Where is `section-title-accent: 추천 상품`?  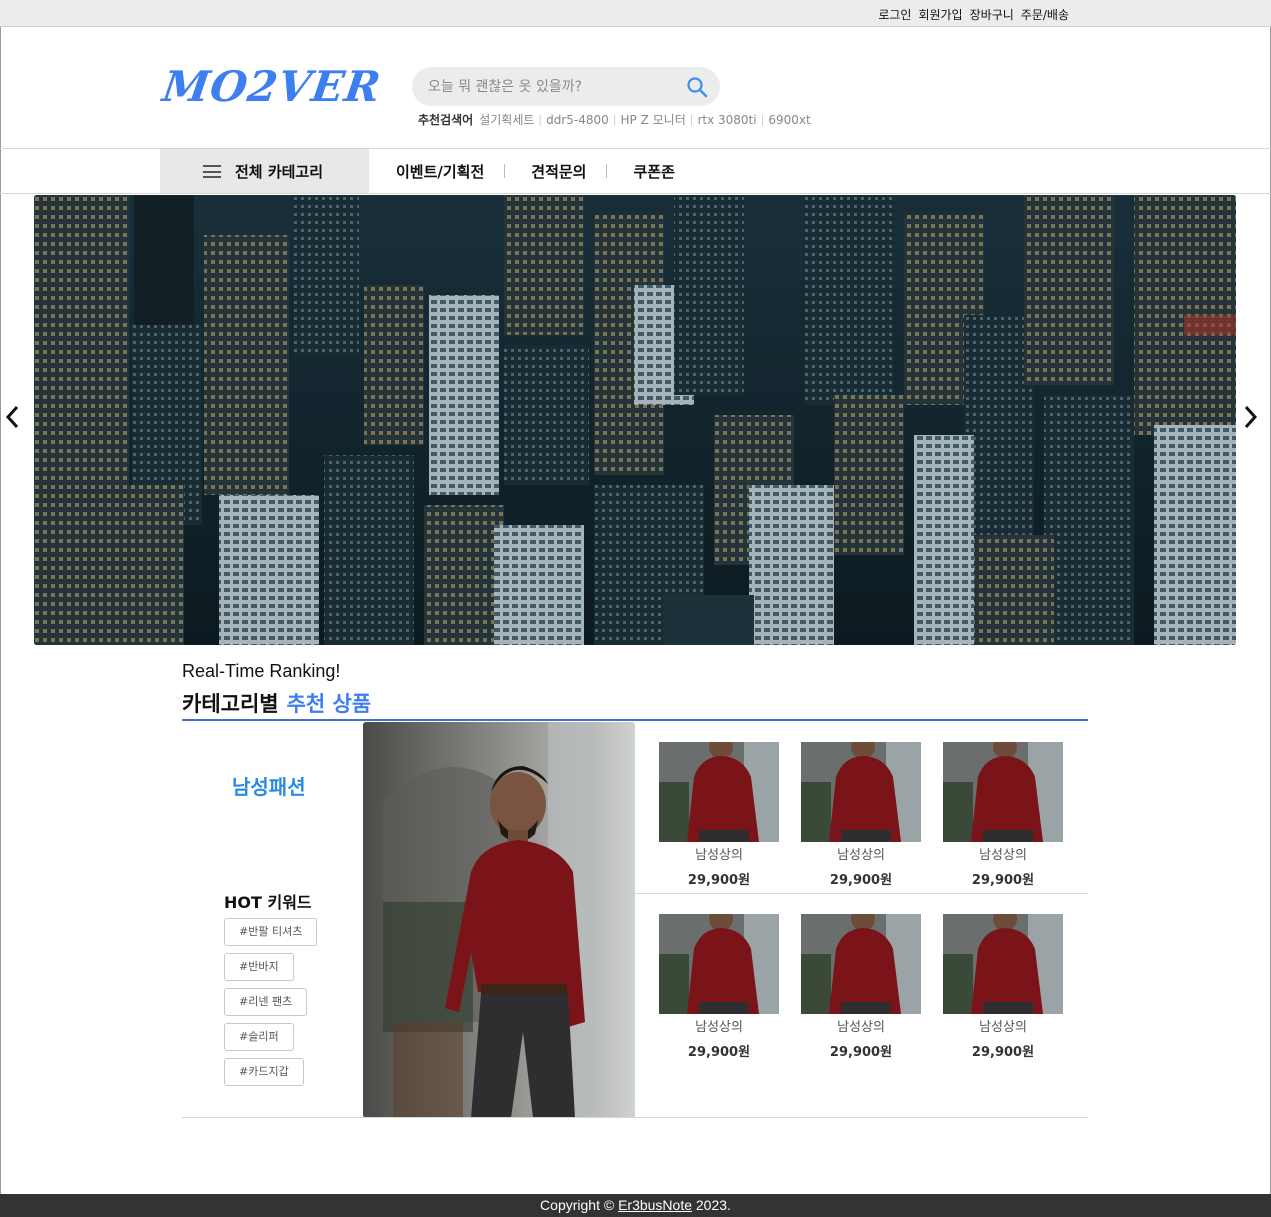 section-title-accent: 추천 상품 is located at coordinates (329, 704).